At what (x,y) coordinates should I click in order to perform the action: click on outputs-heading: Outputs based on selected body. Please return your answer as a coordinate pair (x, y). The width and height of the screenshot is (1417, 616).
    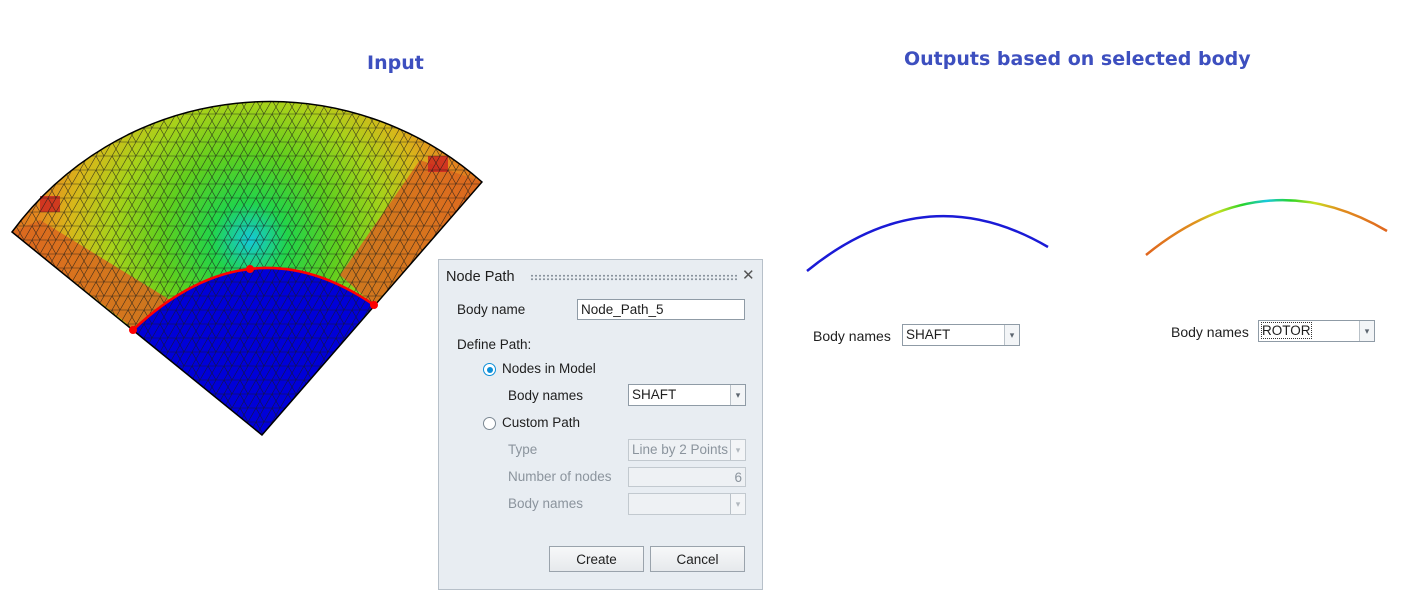
    Looking at the image, I should click on (1077, 59).